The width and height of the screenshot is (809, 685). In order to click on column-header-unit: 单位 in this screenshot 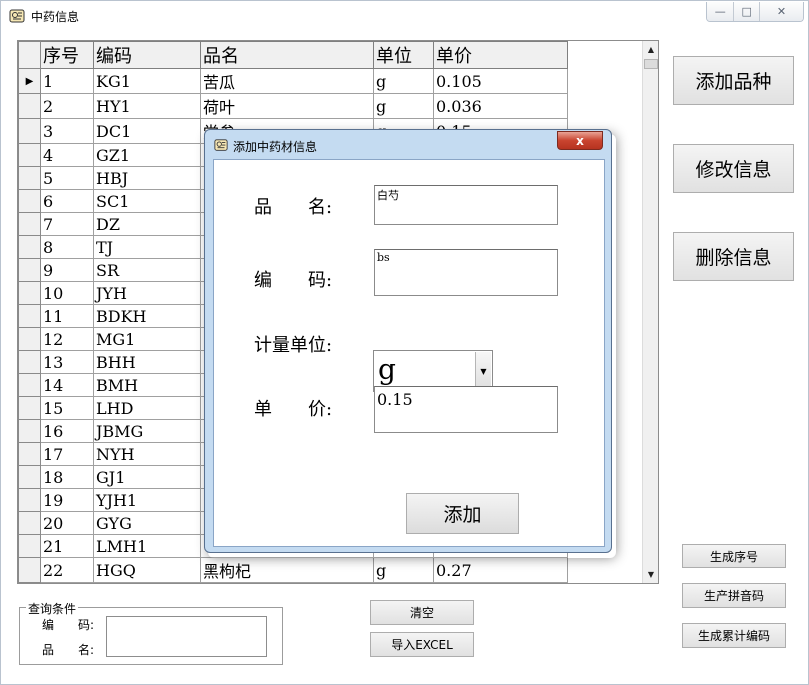, I will do `click(403, 55)`.